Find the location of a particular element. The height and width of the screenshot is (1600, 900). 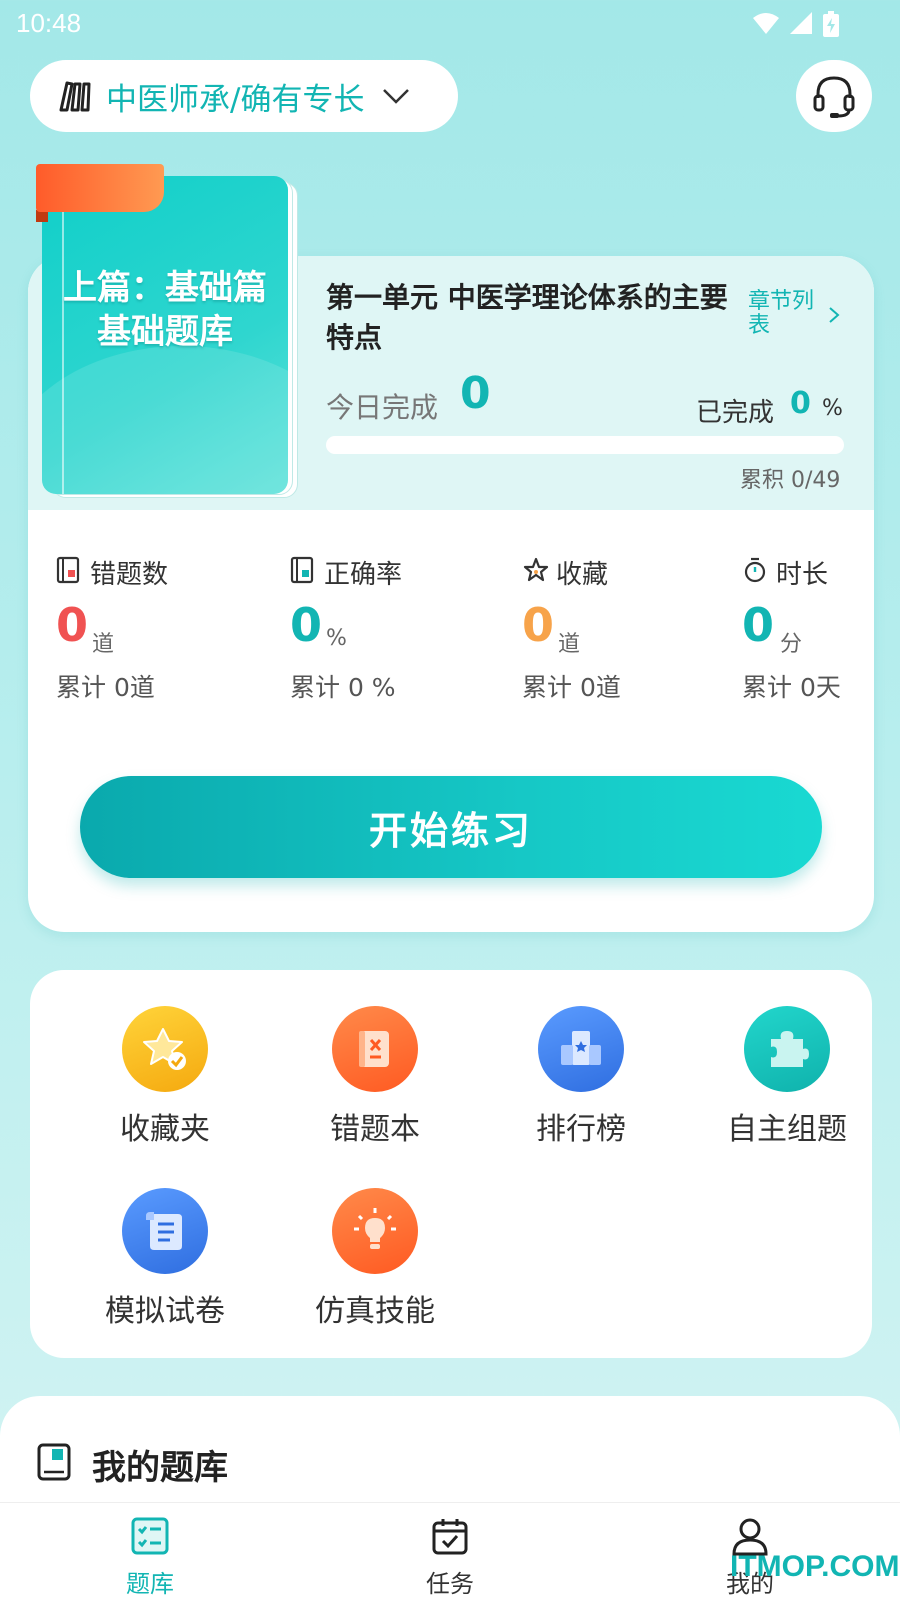

book-title-line1: 上篇：基础篇 is located at coordinates (165, 288).